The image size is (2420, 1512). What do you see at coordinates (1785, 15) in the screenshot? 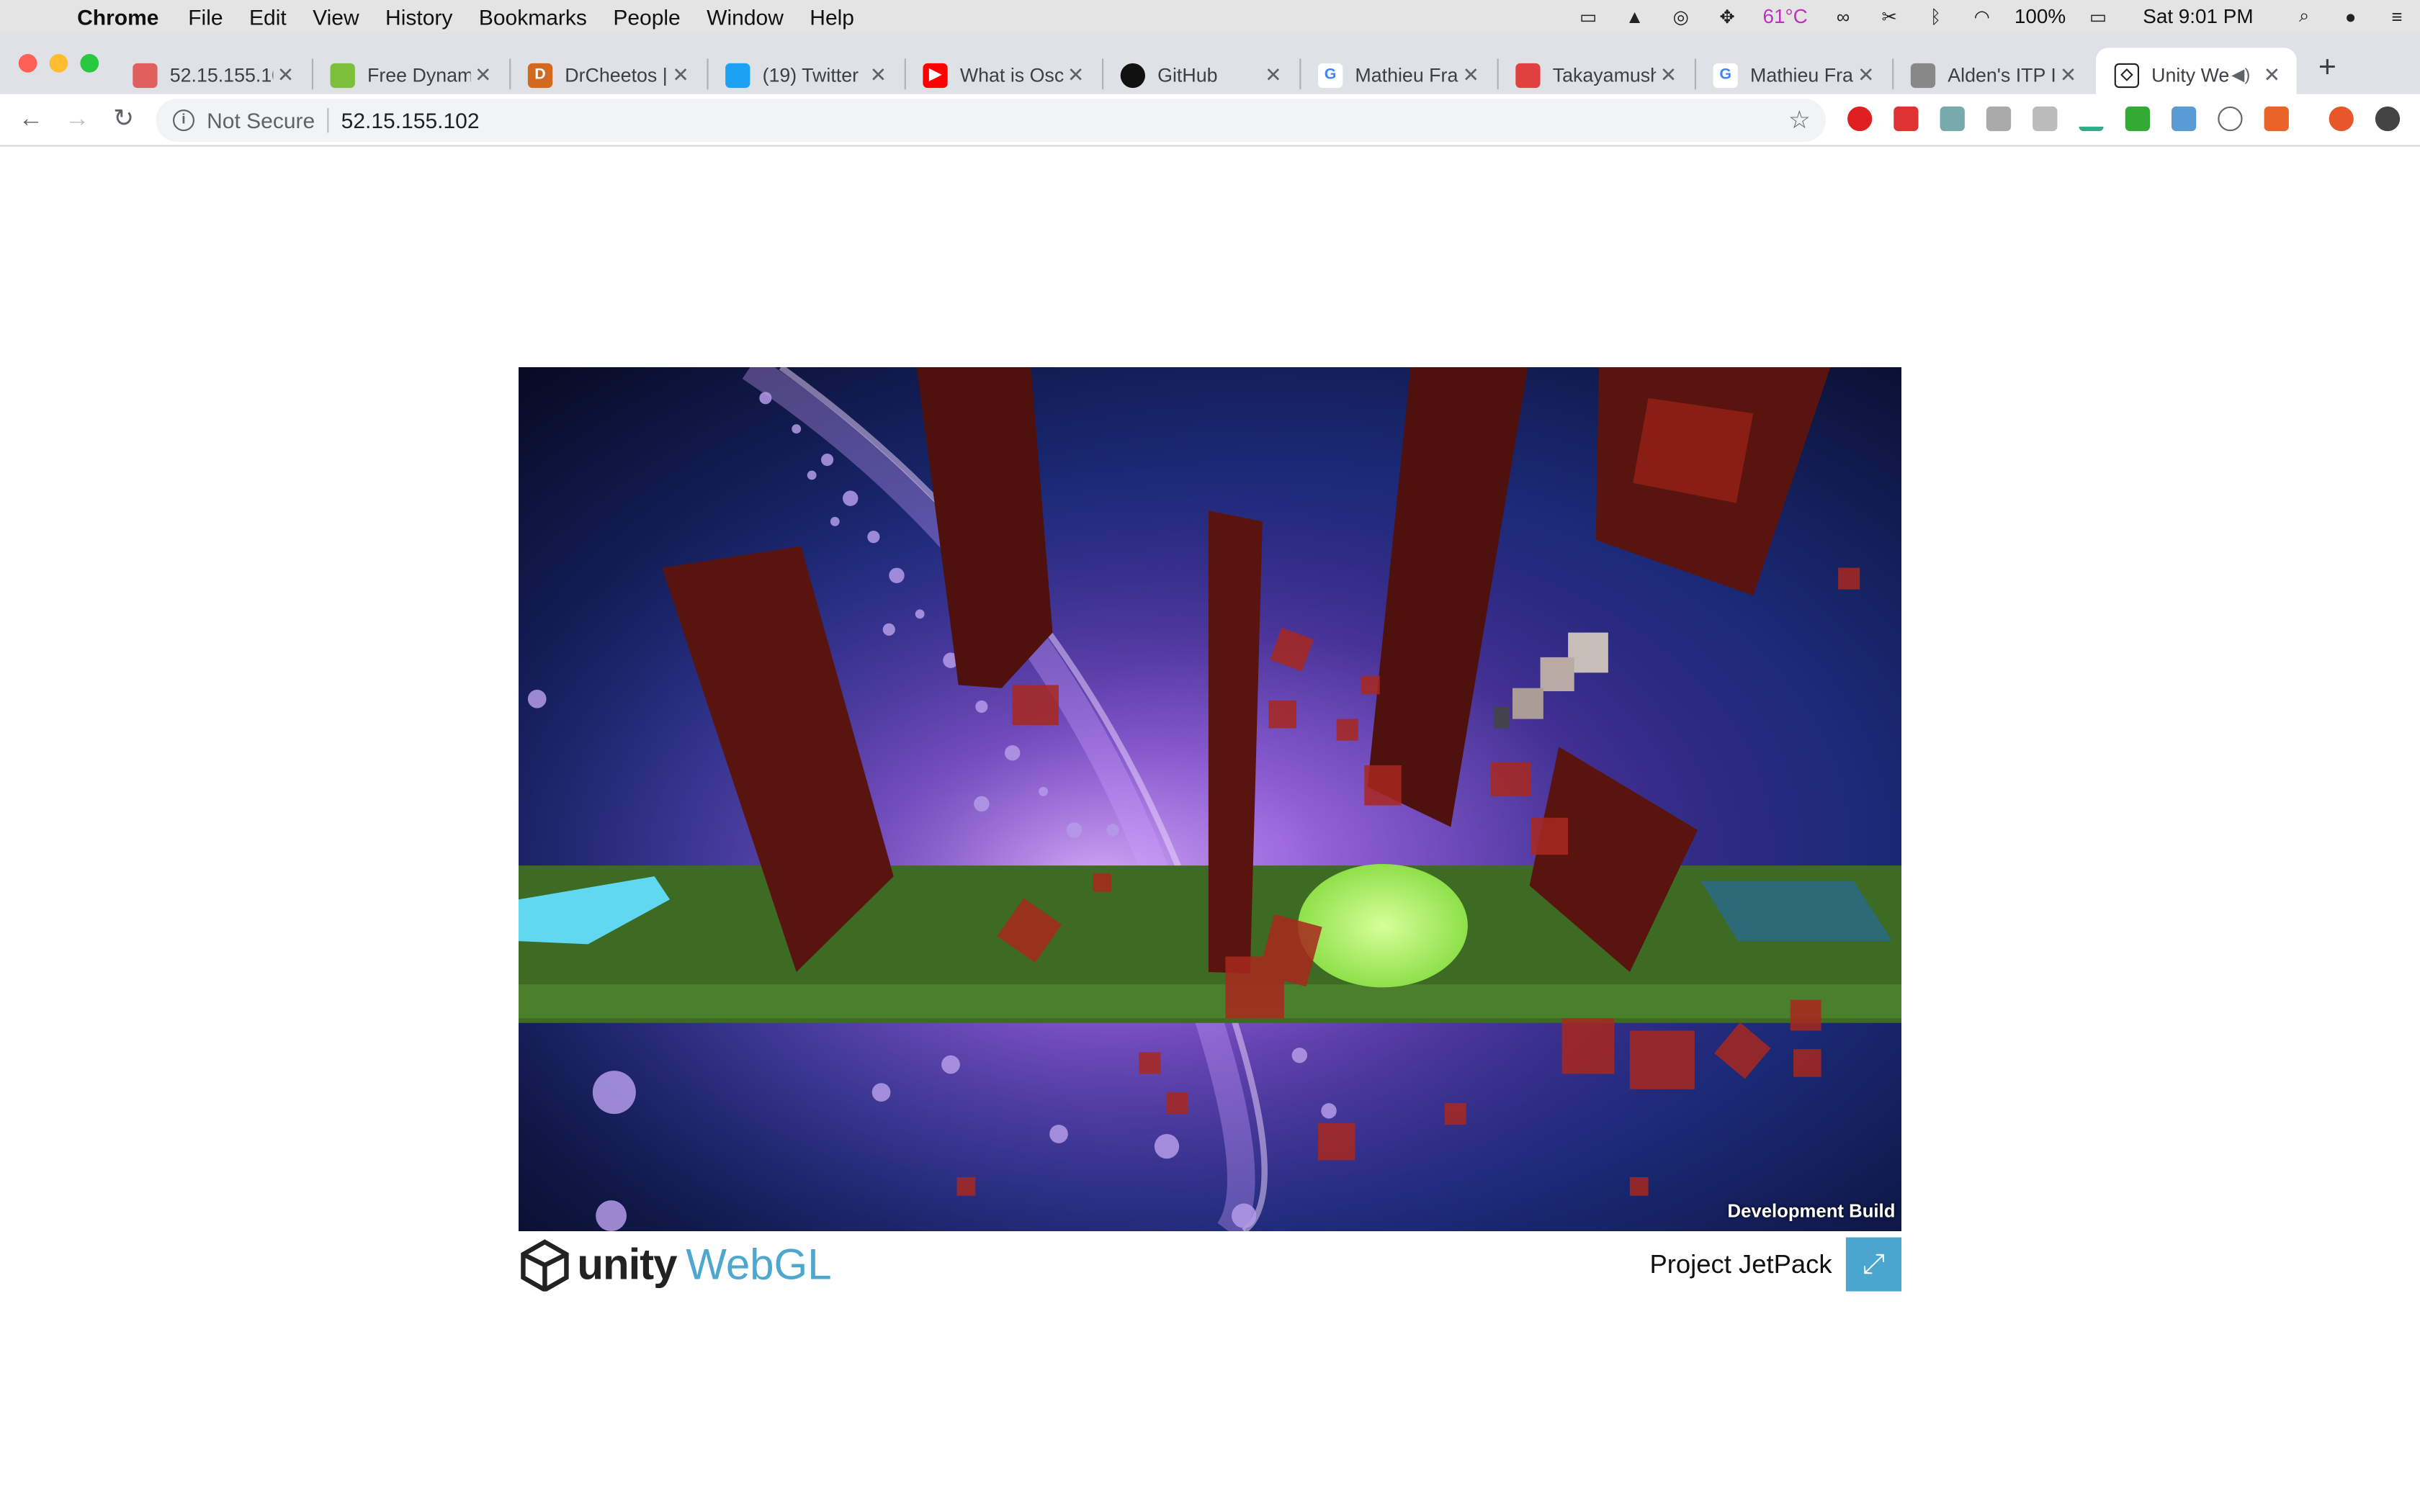
I see `temperature-readout: 61°C` at bounding box center [1785, 15].